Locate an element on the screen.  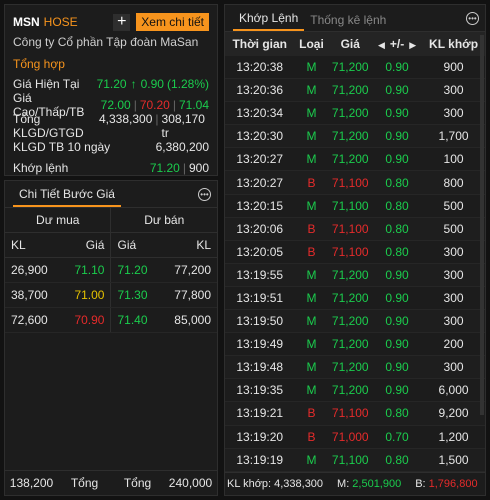
chevron-right-icon: ▶ is located at coordinates (412, 45).